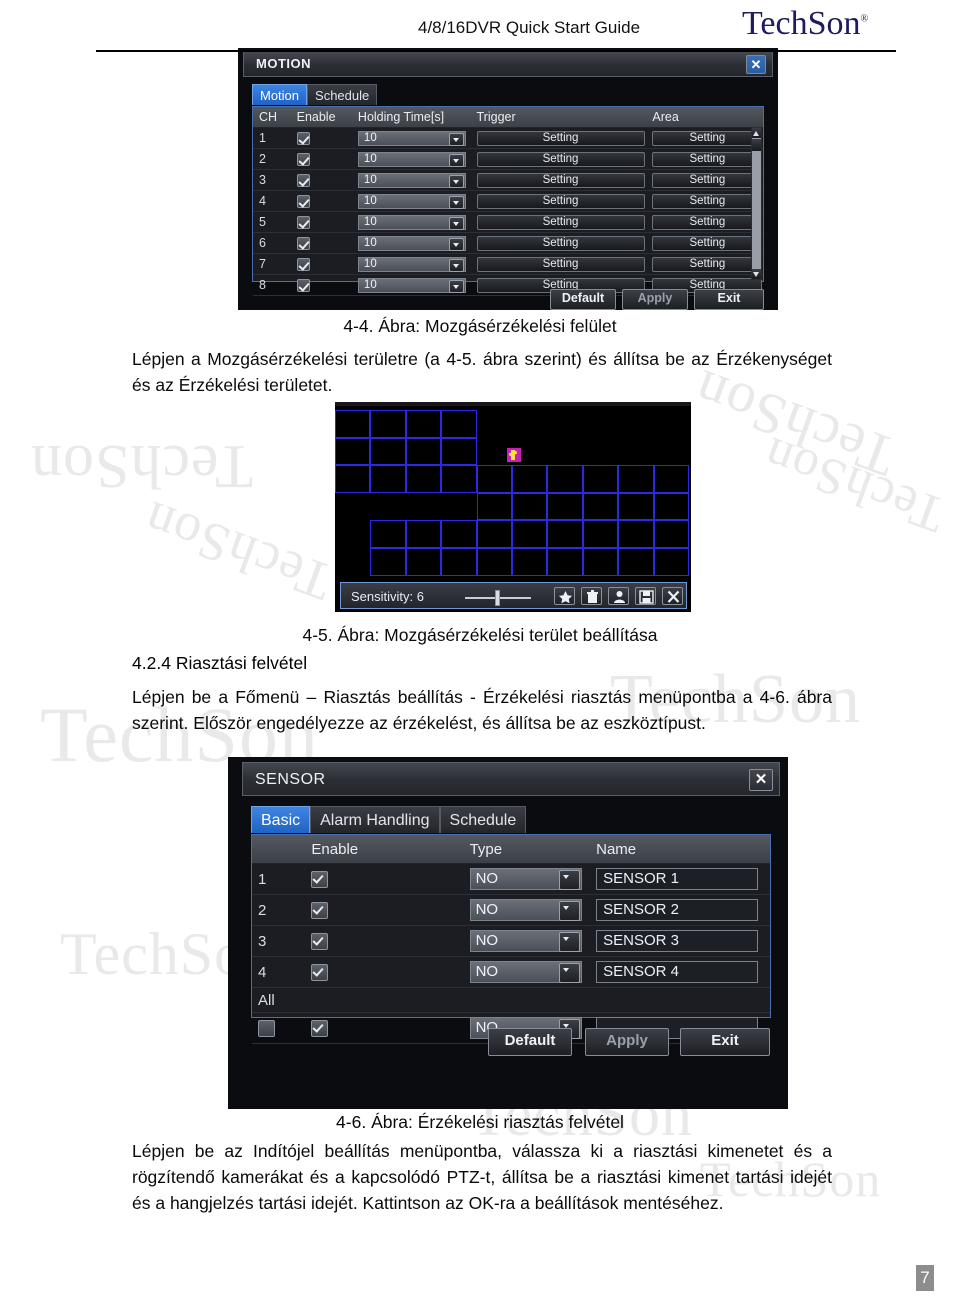 The height and width of the screenshot is (1311, 960). What do you see at coordinates (677, 879) in the screenshot?
I see `sensor-name-field: SENSOR 1` at bounding box center [677, 879].